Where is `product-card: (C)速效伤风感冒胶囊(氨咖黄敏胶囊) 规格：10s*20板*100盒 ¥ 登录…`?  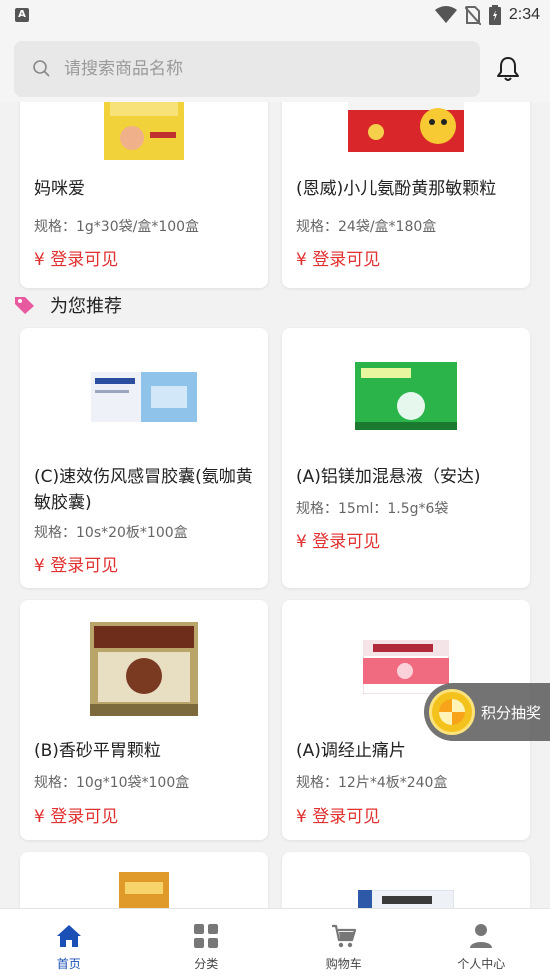 product-card: (C)速效伤风感冒胶囊(氨咖黄敏胶囊) 规格：10s*20板*100盒 ¥ 登录… is located at coordinates (144, 458).